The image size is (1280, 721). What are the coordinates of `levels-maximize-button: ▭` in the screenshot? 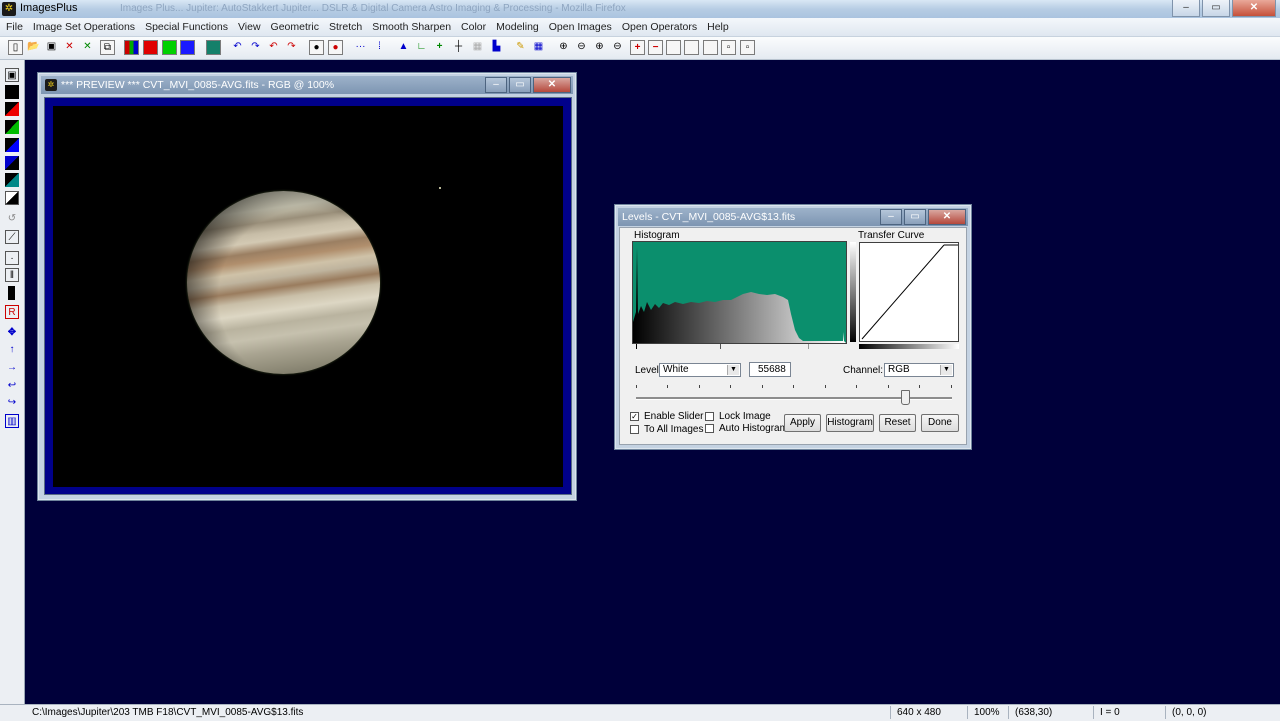 It's located at (915, 217).